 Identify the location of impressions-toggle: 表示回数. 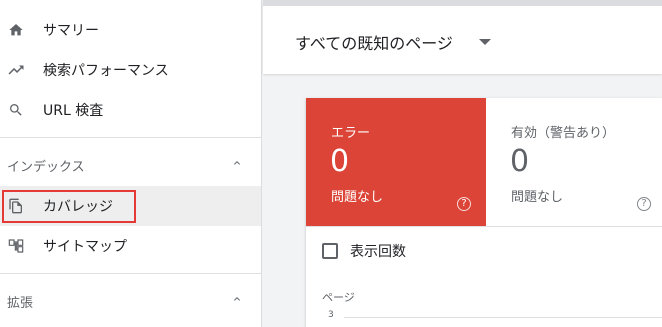
(364, 251).